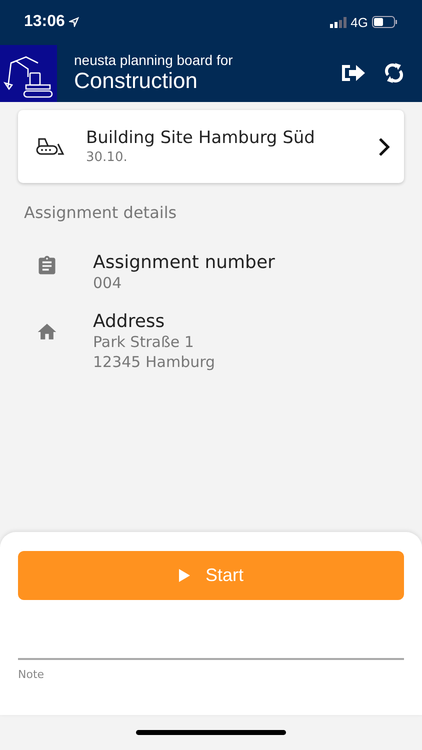 The width and height of the screenshot is (422, 750). Describe the element at coordinates (353, 73) in the screenshot. I see `logout-icon` at that location.